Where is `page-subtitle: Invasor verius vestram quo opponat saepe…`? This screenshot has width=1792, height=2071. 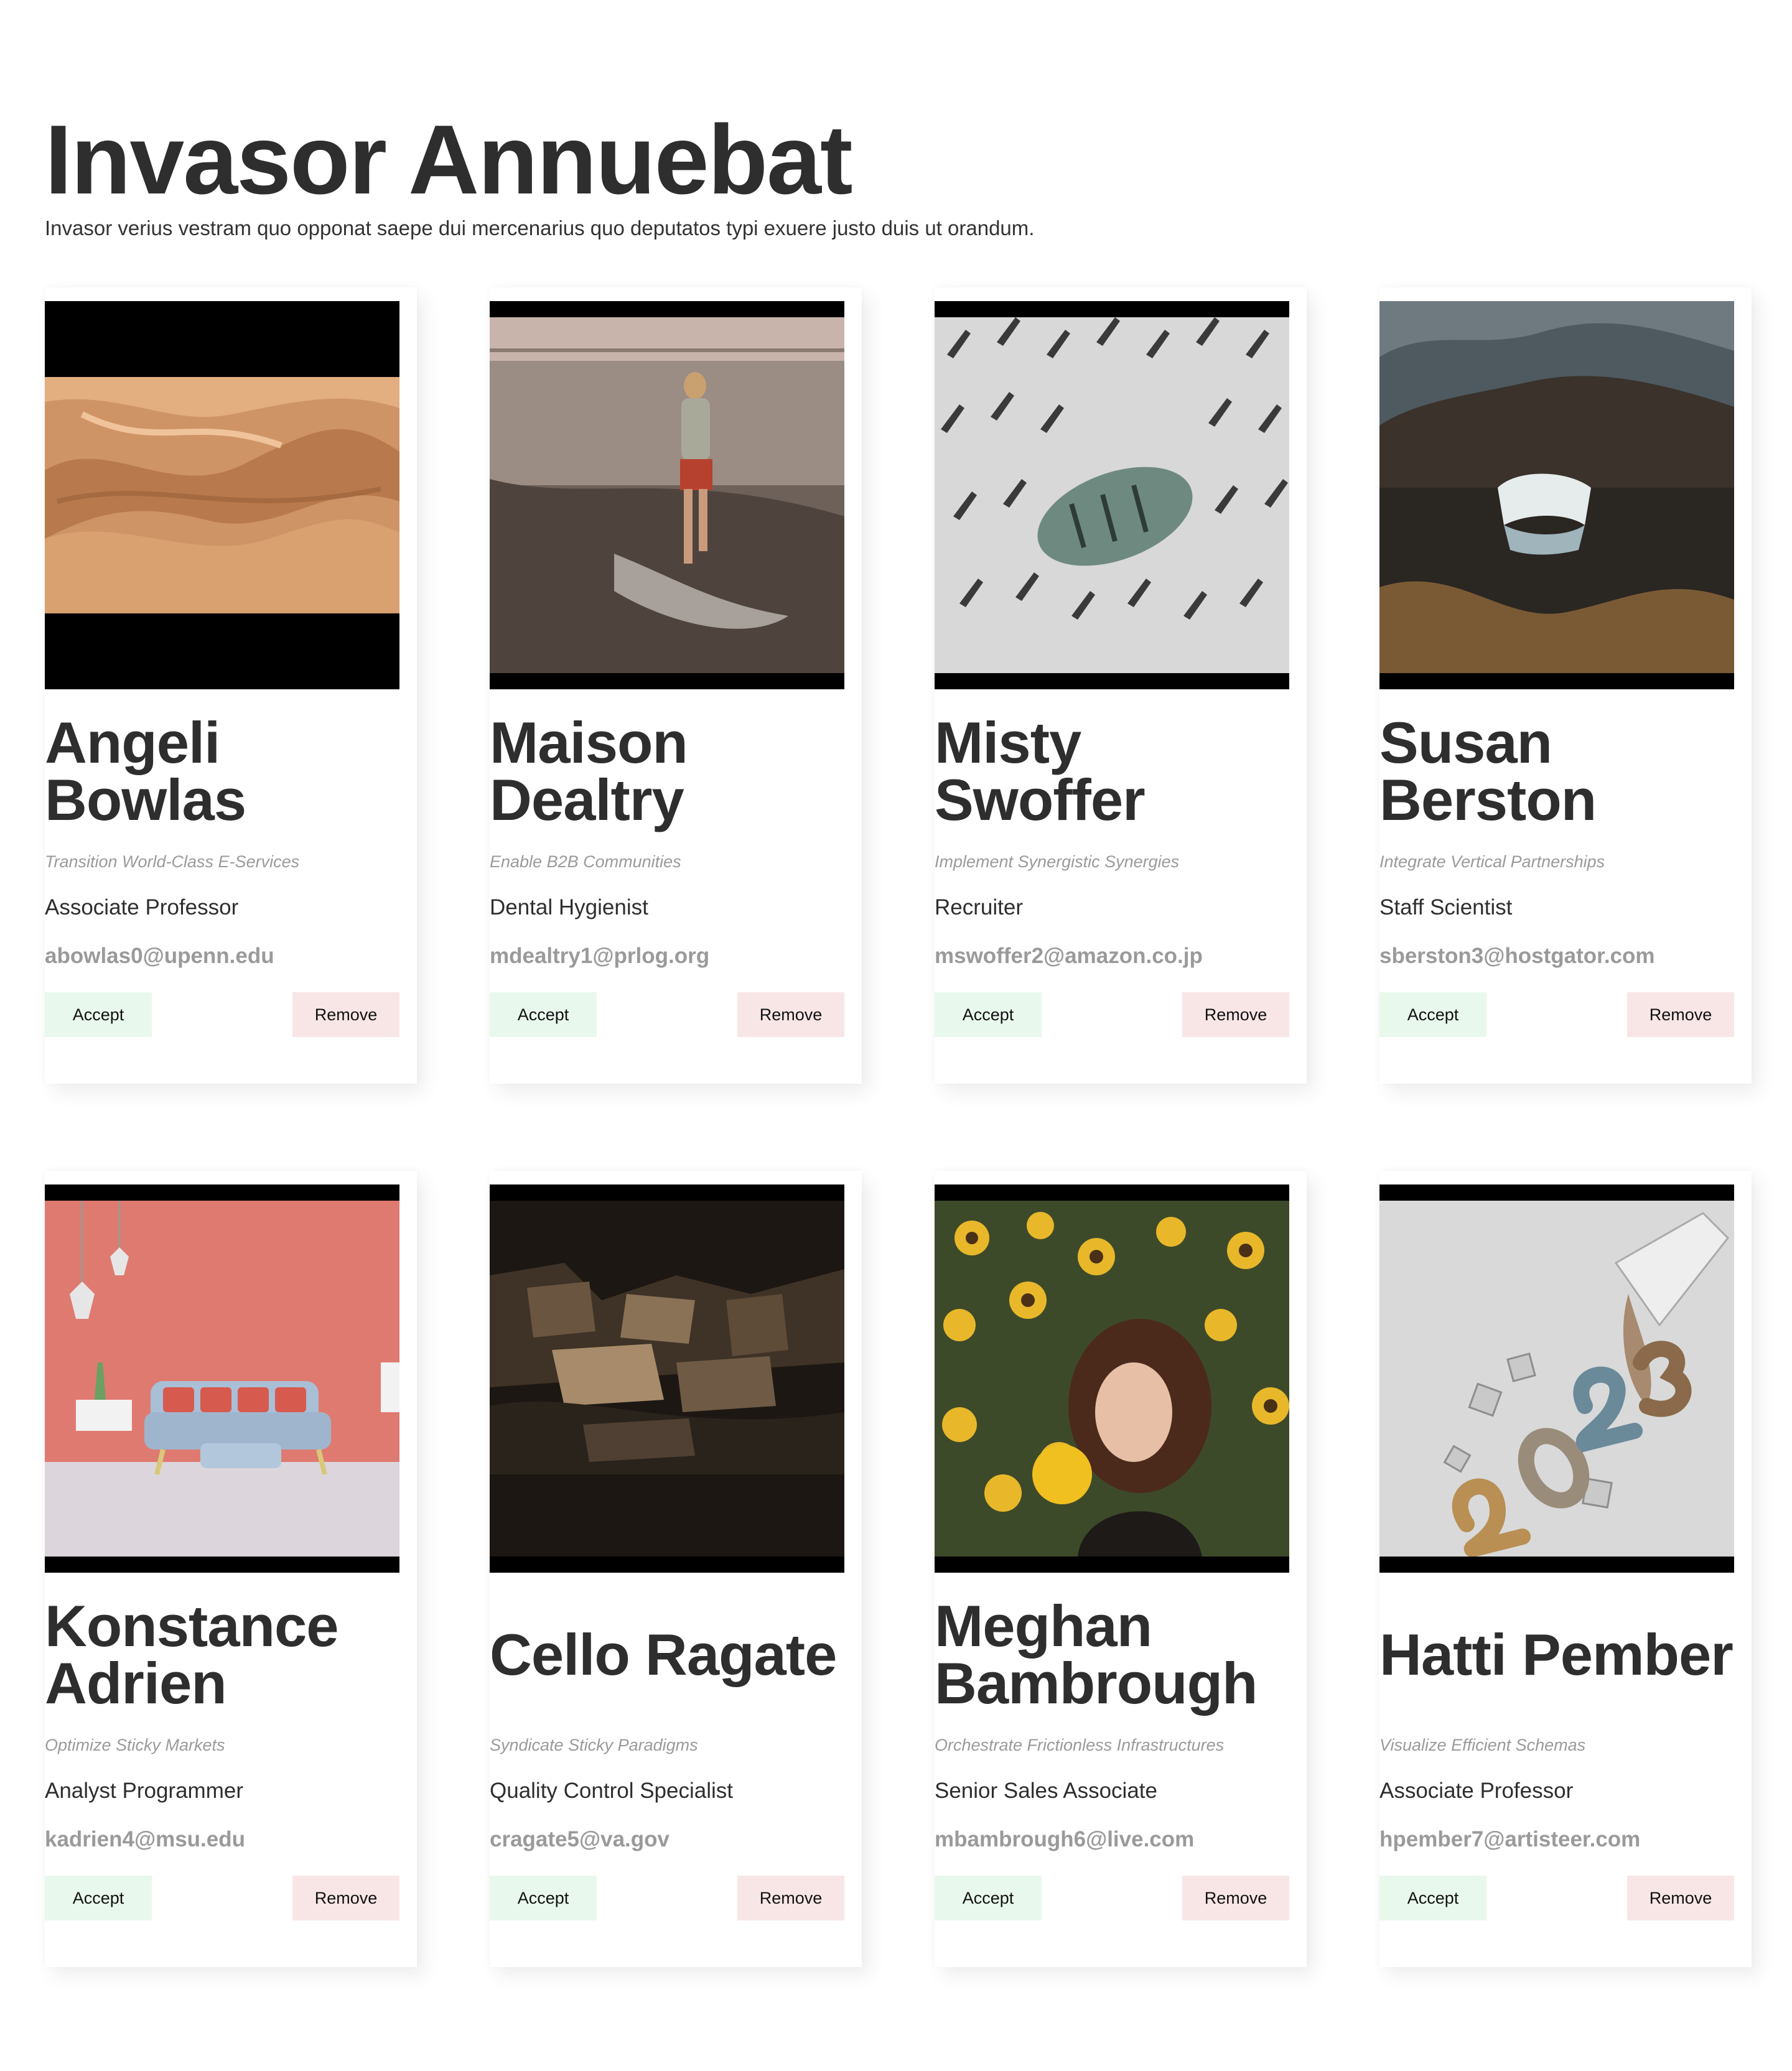
page-subtitle: Invasor verius vestram quo opponat saepe… is located at coordinates (540, 228).